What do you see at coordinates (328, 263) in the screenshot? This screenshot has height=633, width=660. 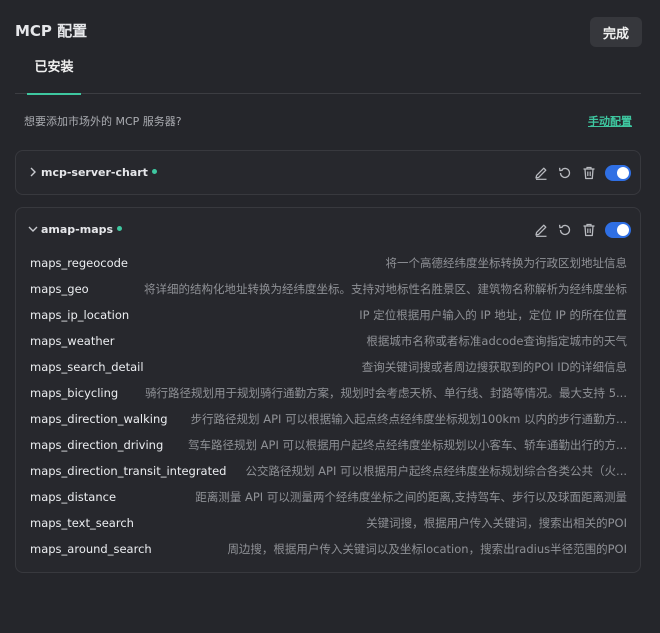 I see `tool-item: maps_regeocode 将一个高德经纬度坐标转换为行政区划地址信息` at bounding box center [328, 263].